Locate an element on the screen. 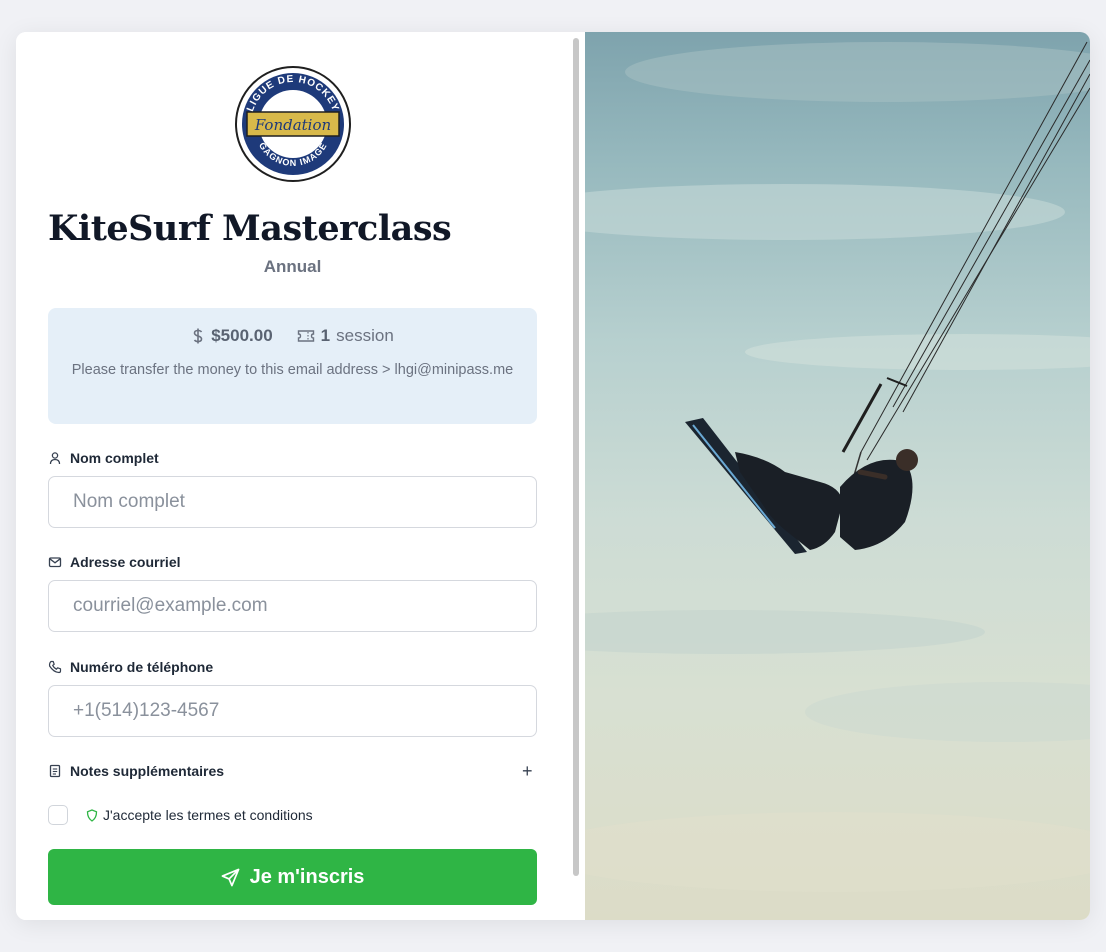 This screenshot has width=1106, height=952. phone-icon is located at coordinates (55, 667).